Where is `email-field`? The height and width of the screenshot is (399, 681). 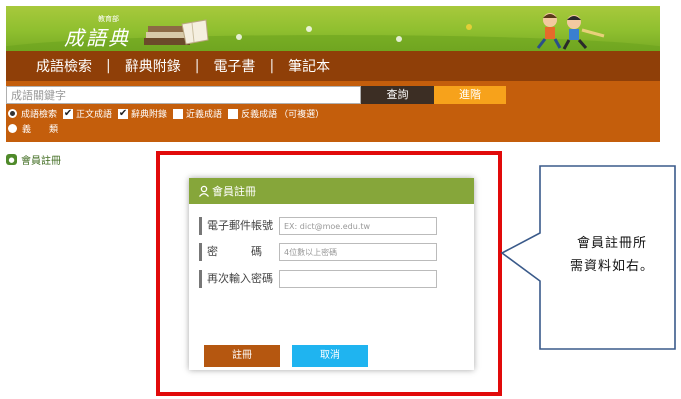 email-field is located at coordinates (358, 226).